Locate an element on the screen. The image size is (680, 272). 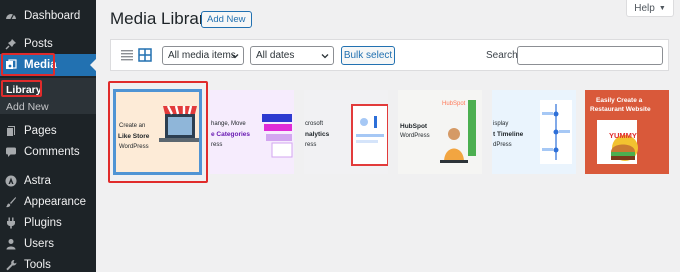
thumb-text: Like Store is located at coordinates (134, 136).